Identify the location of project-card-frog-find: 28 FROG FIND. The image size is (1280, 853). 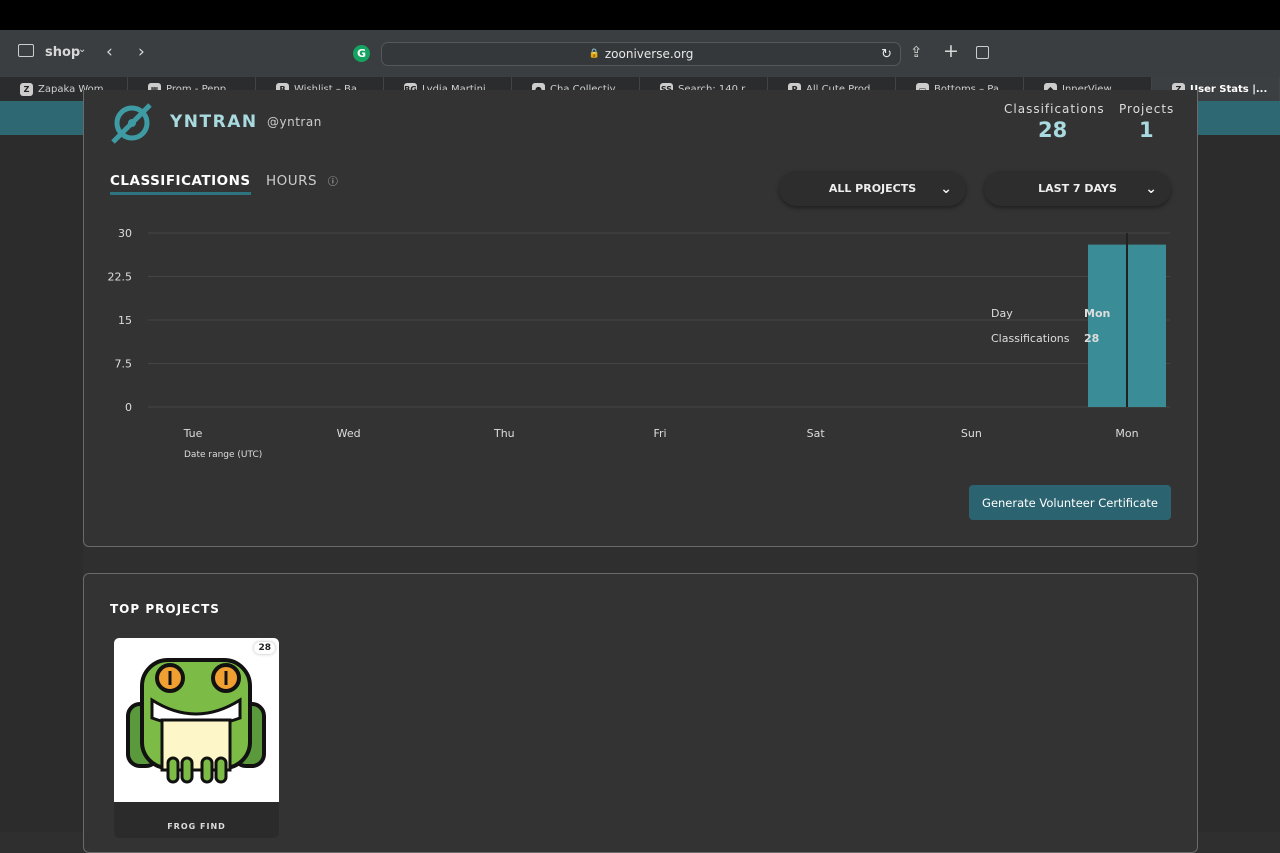
(196, 738).